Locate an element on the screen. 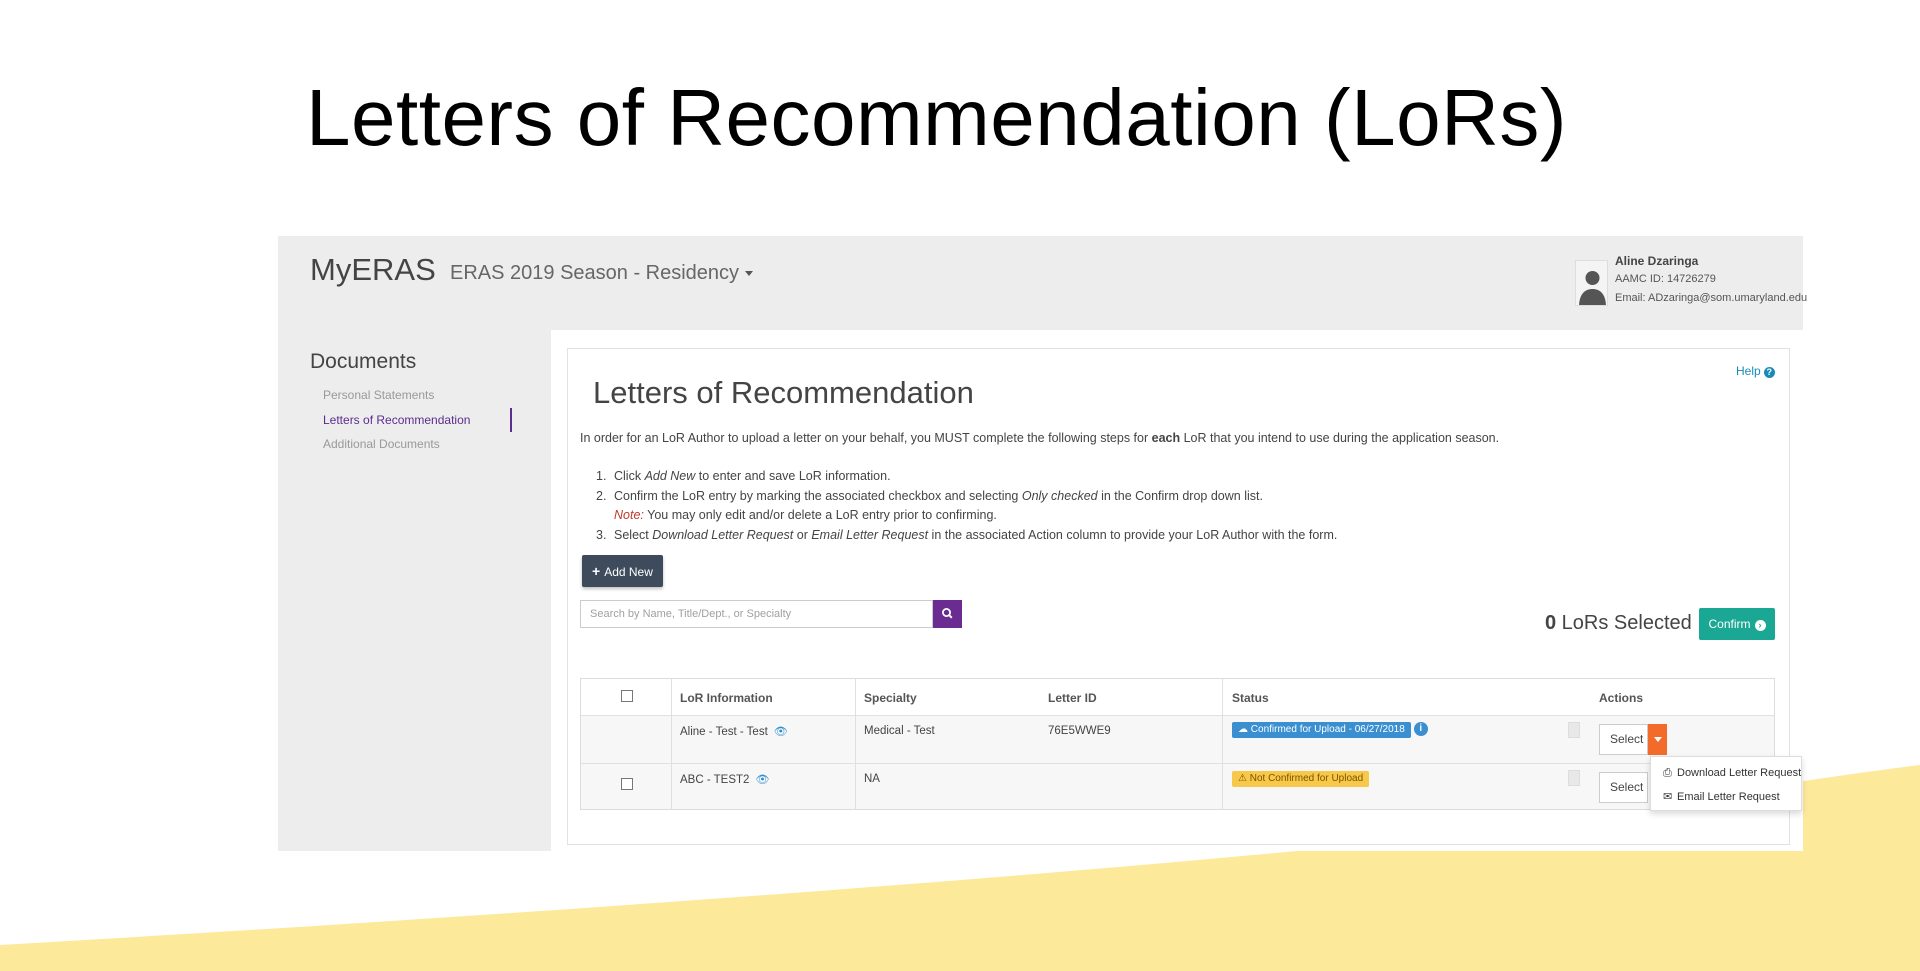 This screenshot has height=971, width=1920. col-lor-information: LoR Information is located at coordinates (726, 698).